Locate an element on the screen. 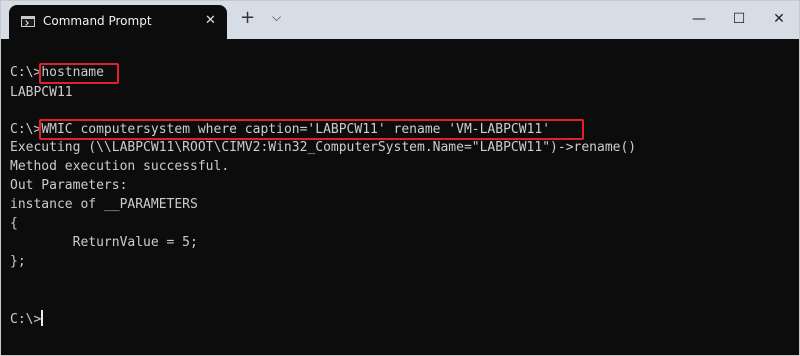 The width and height of the screenshot is (800, 356). terminal-icon is located at coordinates (28, 21).